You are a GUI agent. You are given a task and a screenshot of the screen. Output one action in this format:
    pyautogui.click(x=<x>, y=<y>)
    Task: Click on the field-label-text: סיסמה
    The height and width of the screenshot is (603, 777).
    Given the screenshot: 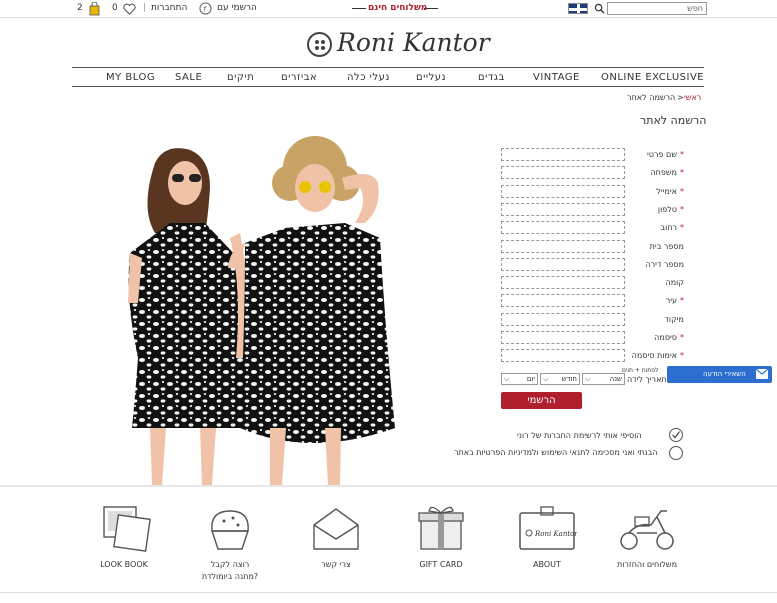 What is the action you would take?
    pyautogui.click(x=665, y=337)
    